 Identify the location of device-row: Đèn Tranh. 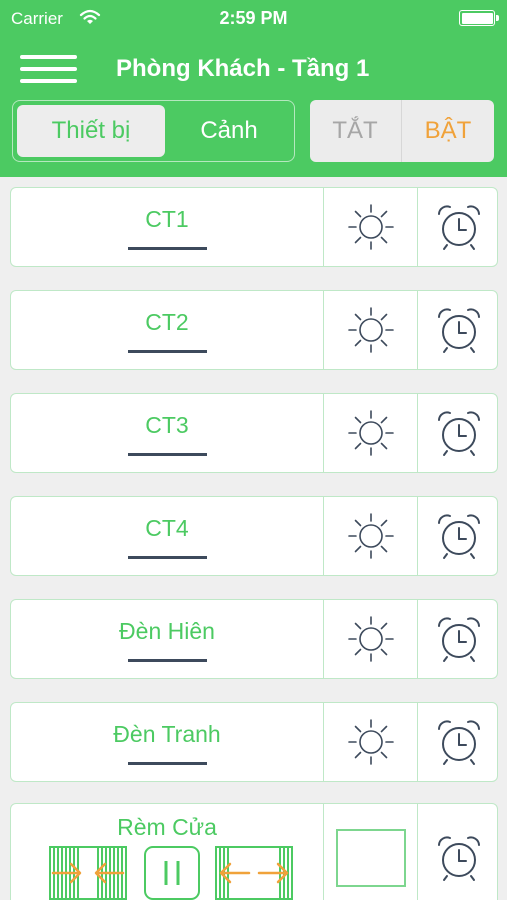
(254, 742).